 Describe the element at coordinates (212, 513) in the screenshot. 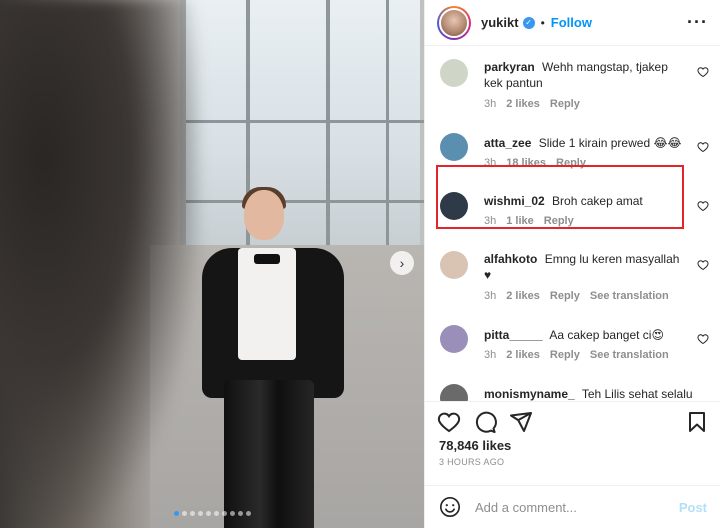

I see `slide-indicator` at that location.